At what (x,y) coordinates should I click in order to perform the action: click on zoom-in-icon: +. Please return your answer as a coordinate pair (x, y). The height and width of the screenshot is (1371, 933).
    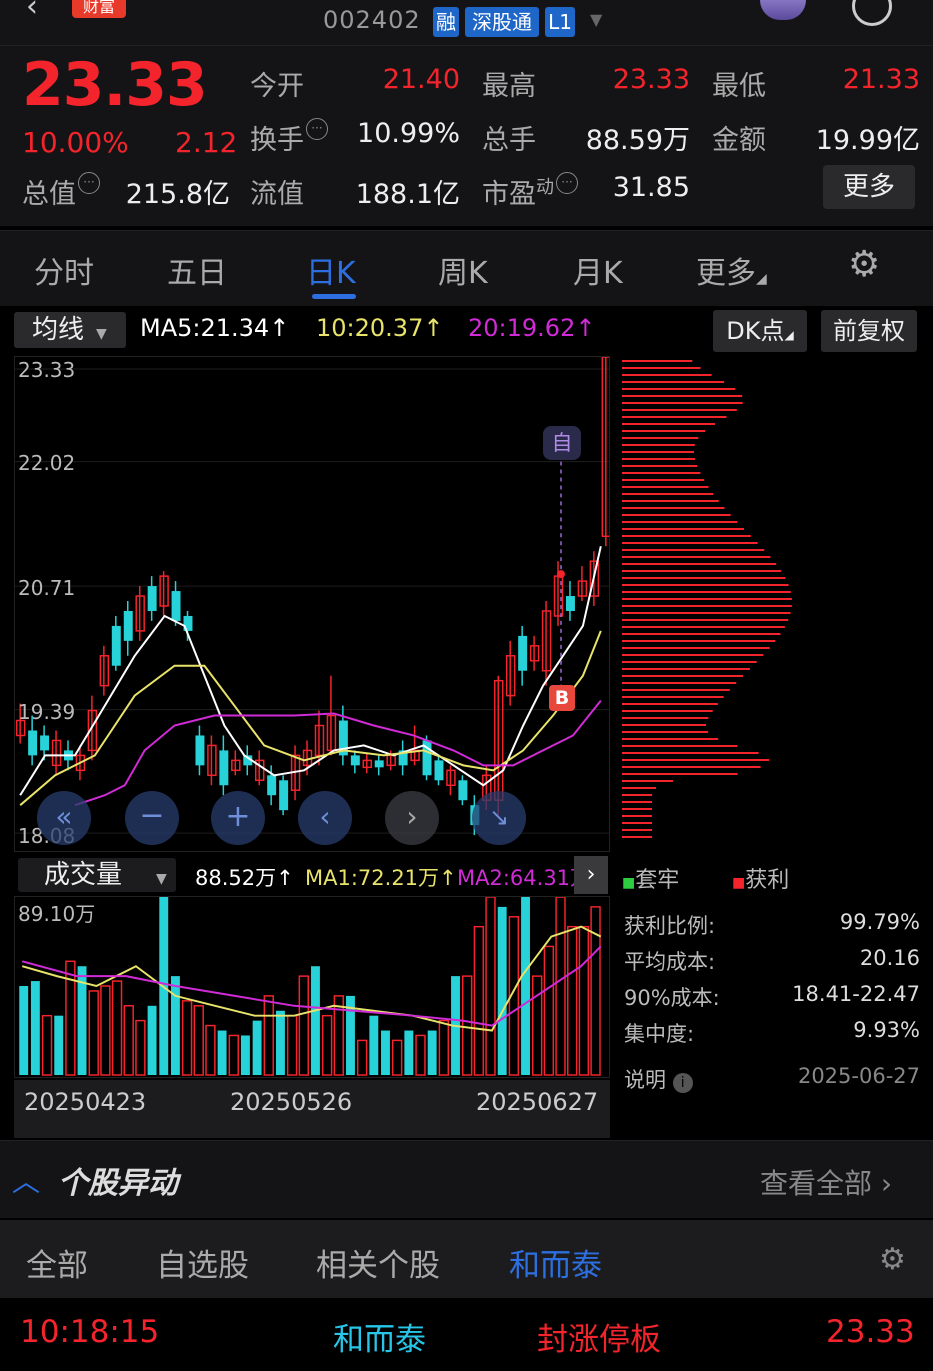
    Looking at the image, I should click on (238, 818).